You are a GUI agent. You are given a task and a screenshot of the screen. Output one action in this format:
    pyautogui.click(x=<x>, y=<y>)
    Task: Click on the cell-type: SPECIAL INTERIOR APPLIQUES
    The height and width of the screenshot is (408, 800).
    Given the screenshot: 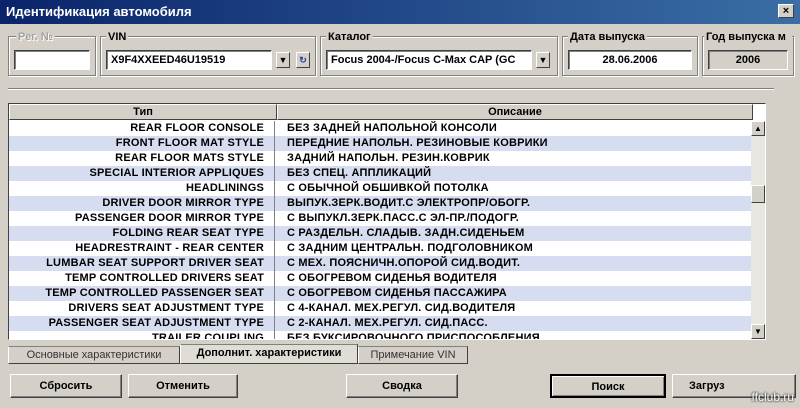 What is the action you would take?
    pyautogui.click(x=142, y=173)
    